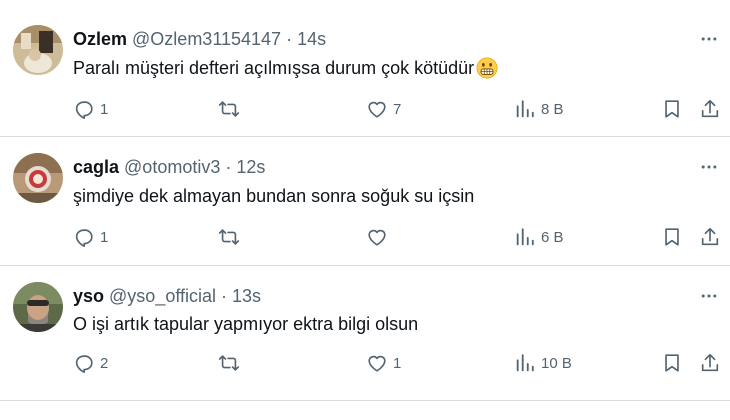  I want to click on timestamp: 12s, so click(250, 167).